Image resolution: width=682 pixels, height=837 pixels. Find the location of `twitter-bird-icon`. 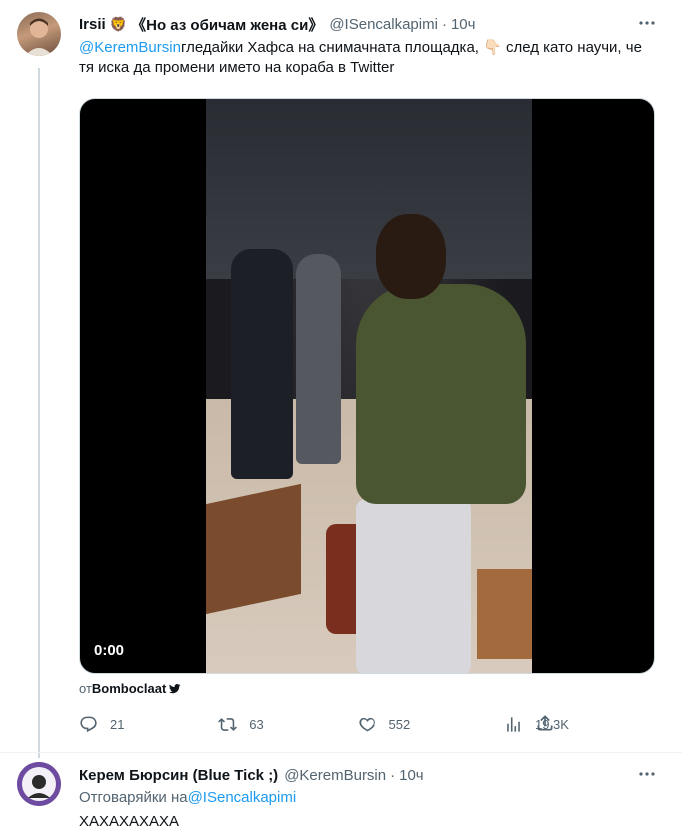

twitter-bird-icon is located at coordinates (175, 688).